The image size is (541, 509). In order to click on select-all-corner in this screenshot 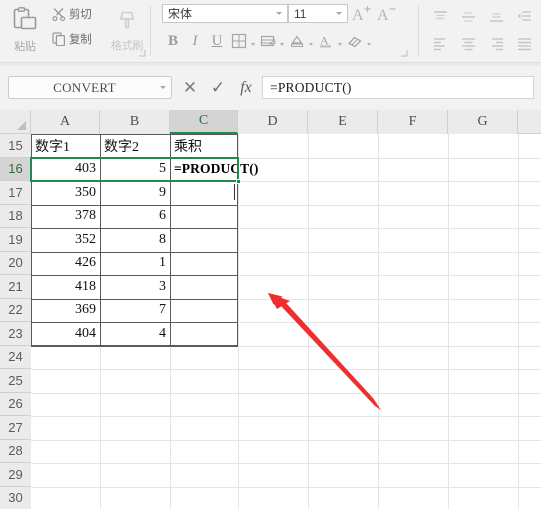, I will do `click(15, 122)`.